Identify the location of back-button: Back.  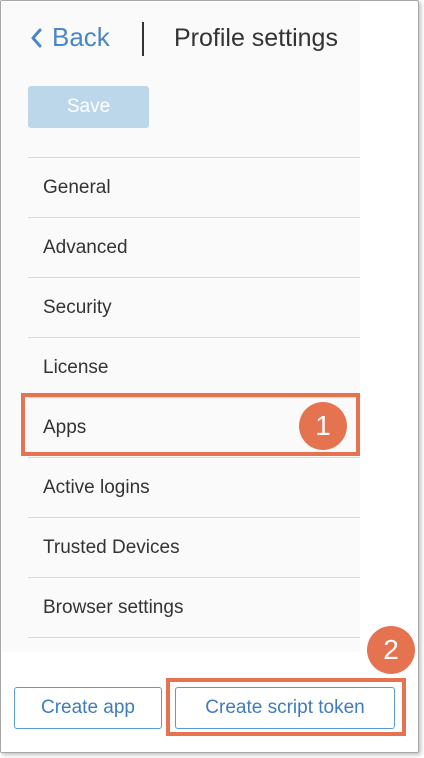
(70, 37).